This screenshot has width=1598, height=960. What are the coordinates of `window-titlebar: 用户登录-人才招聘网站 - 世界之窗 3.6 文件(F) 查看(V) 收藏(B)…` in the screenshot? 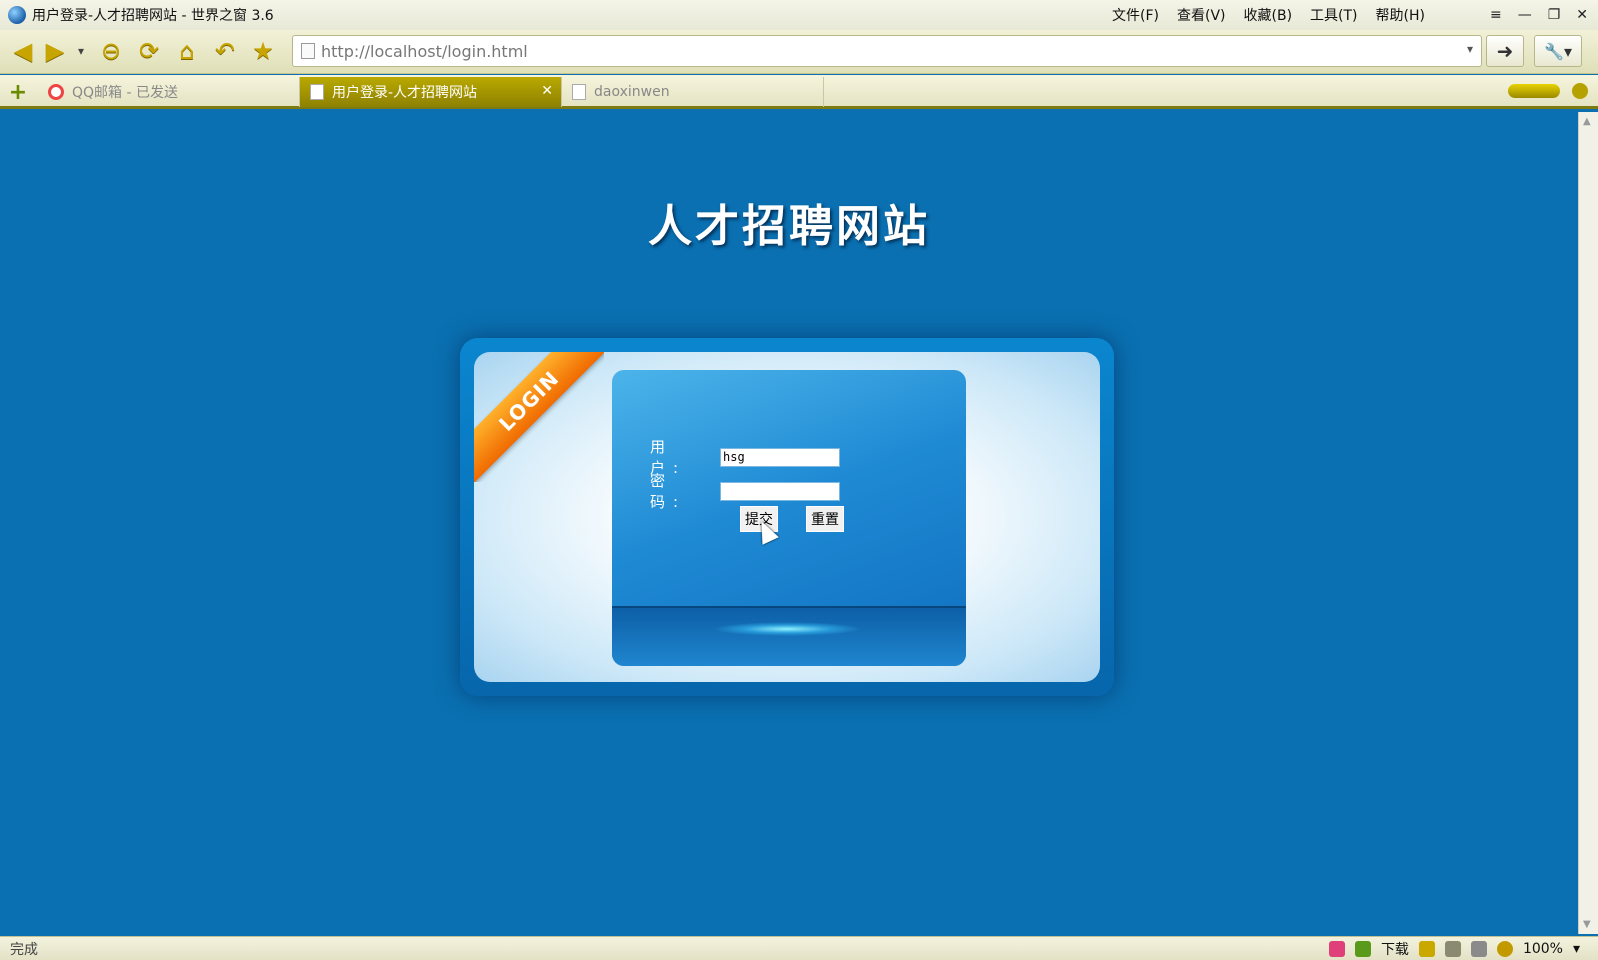 It's located at (799, 15).